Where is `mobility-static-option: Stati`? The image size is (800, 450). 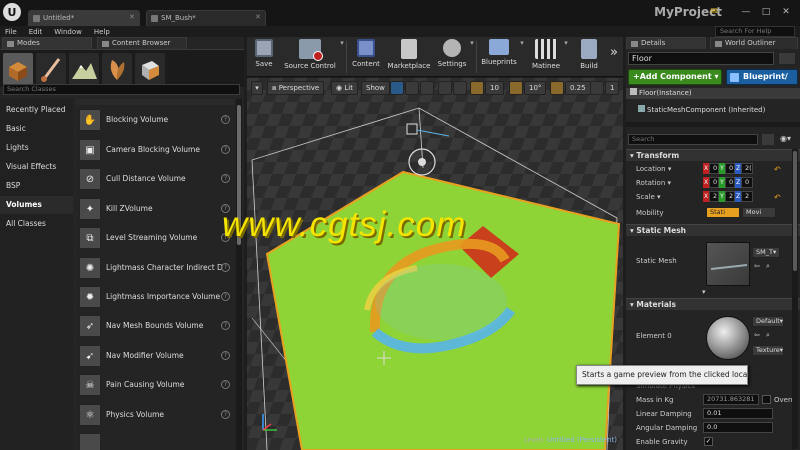 mobility-static-option: Stati is located at coordinates (723, 212).